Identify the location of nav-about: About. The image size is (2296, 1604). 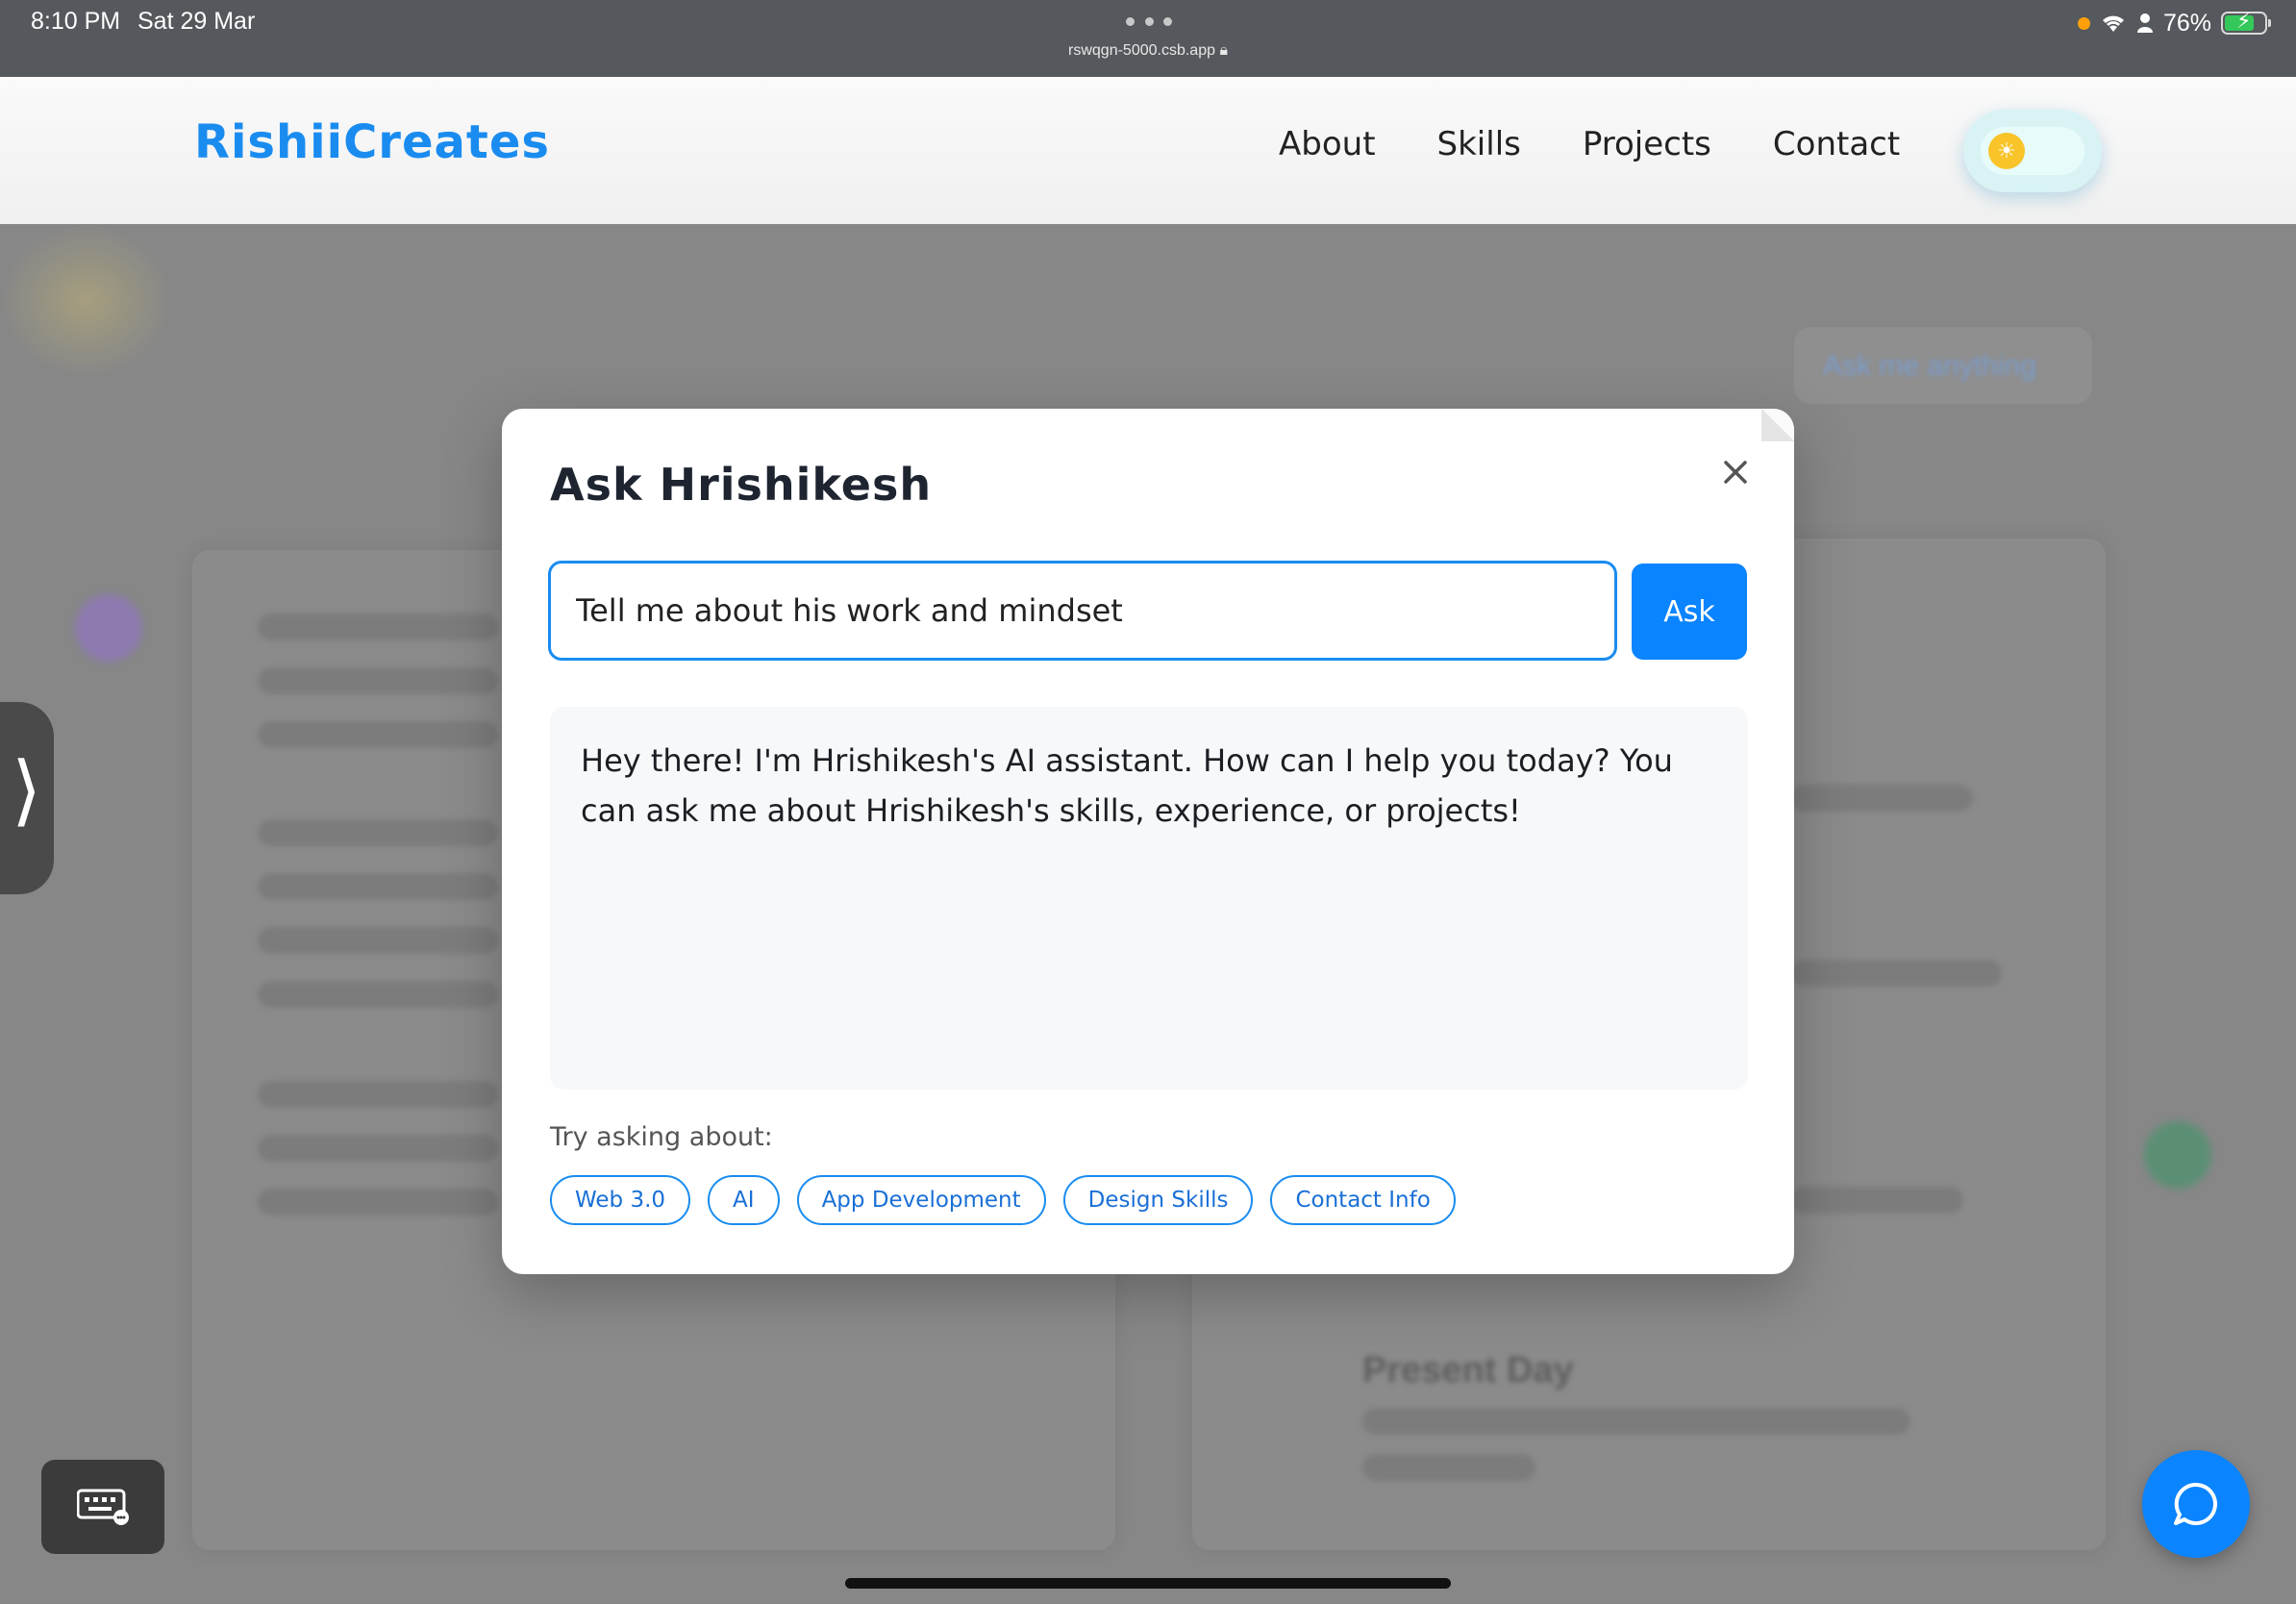
(1327, 144).